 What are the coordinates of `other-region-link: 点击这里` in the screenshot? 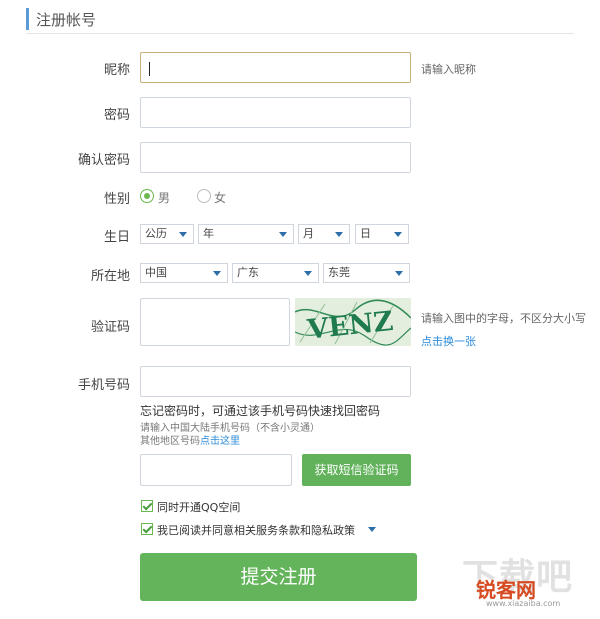 It's located at (220, 441).